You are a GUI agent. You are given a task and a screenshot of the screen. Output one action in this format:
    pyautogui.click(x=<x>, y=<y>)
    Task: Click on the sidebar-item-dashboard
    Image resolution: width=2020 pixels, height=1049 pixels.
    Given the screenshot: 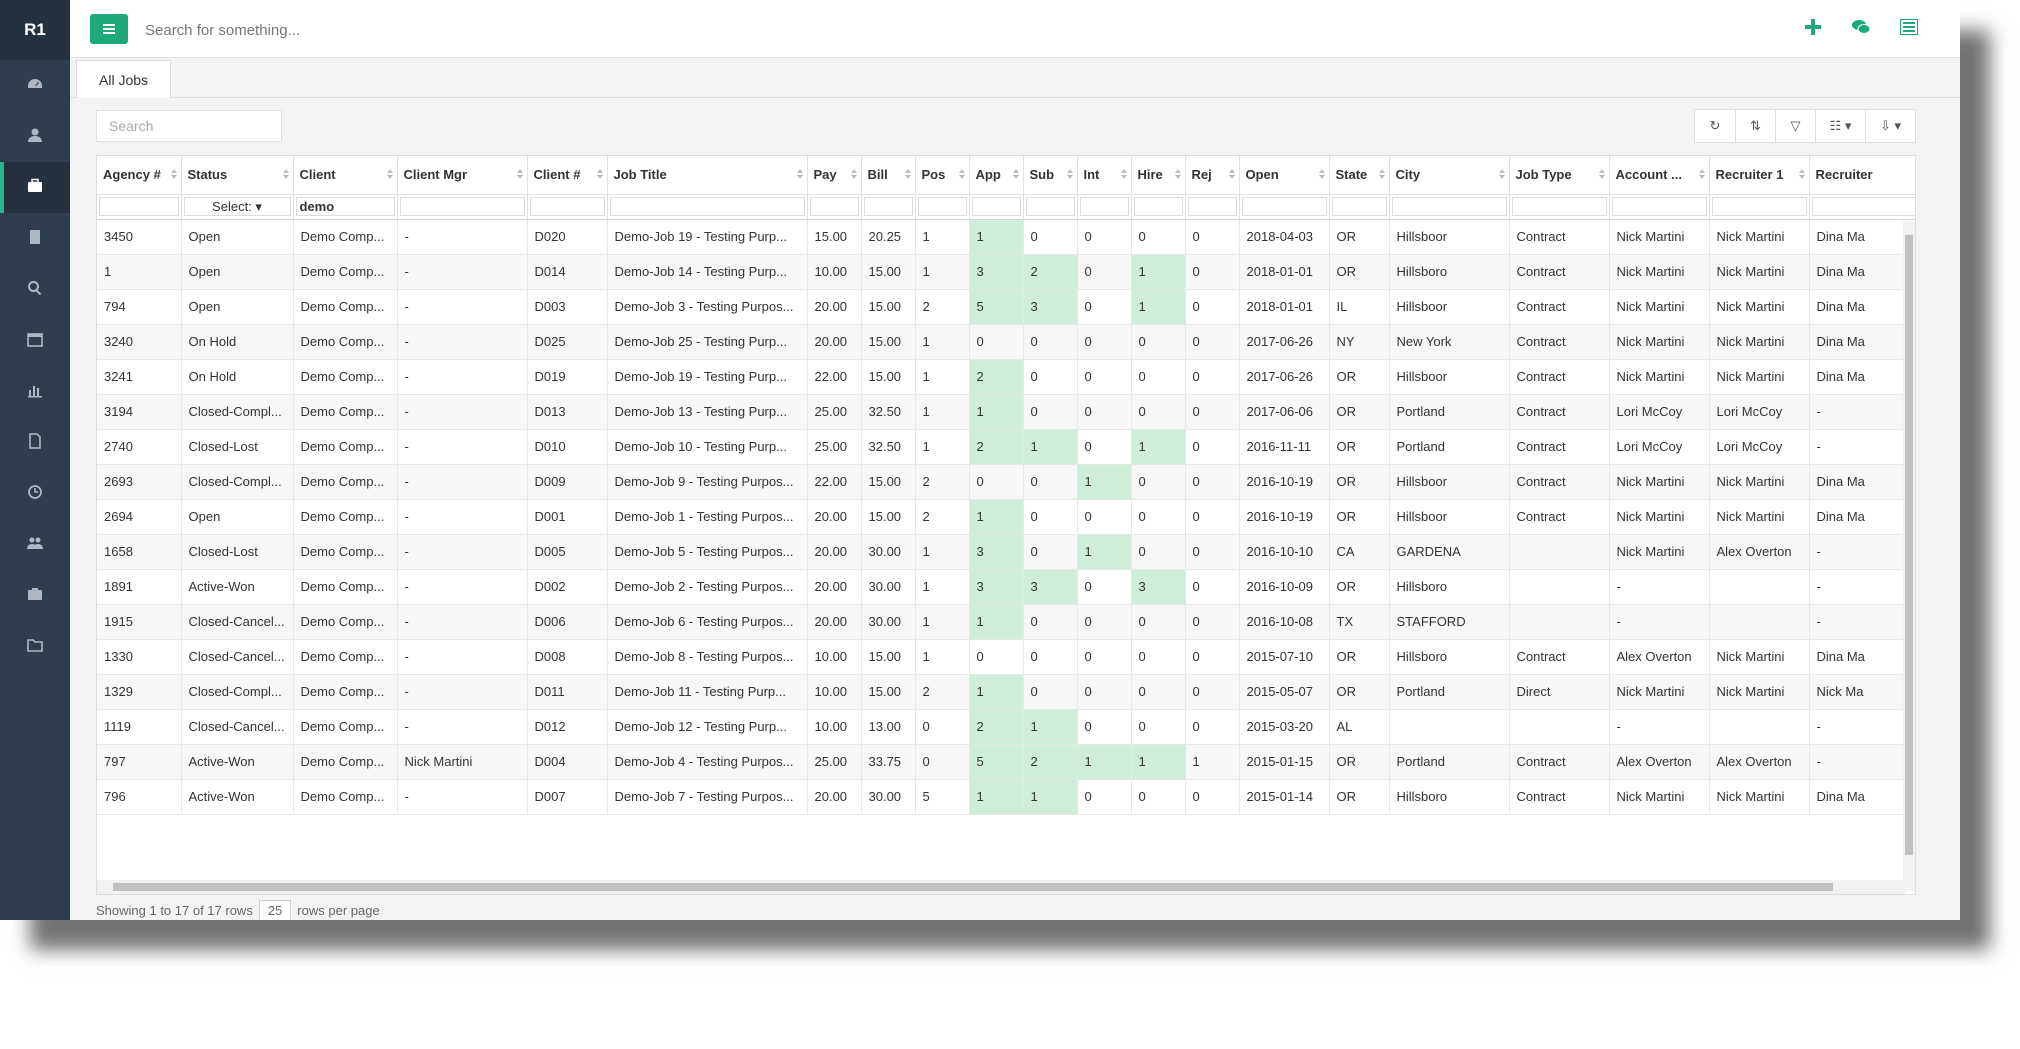 What is the action you would take?
    pyautogui.click(x=35, y=85)
    